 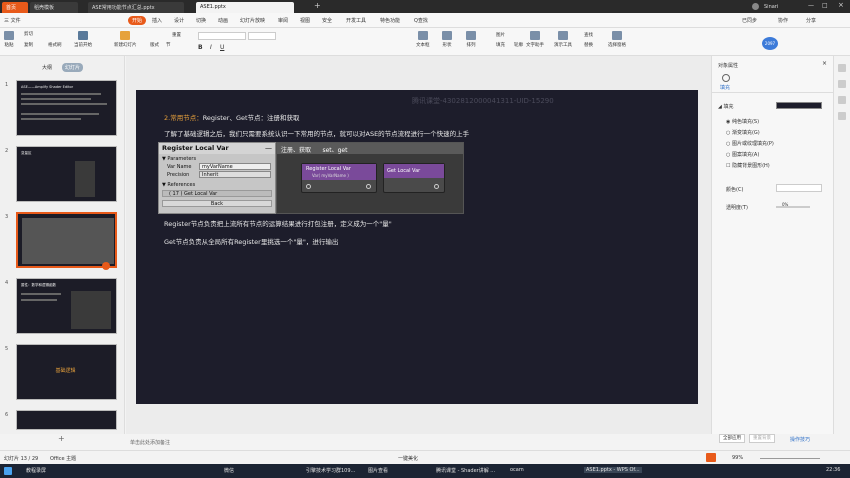 What do you see at coordinates (28, 34) in the screenshot?
I see `cut-button: 剪切` at bounding box center [28, 34].